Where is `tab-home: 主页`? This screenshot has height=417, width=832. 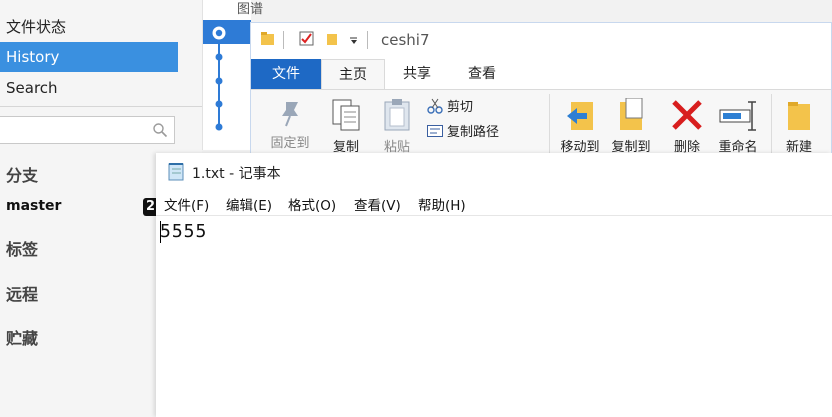 tab-home: 主页 is located at coordinates (353, 74).